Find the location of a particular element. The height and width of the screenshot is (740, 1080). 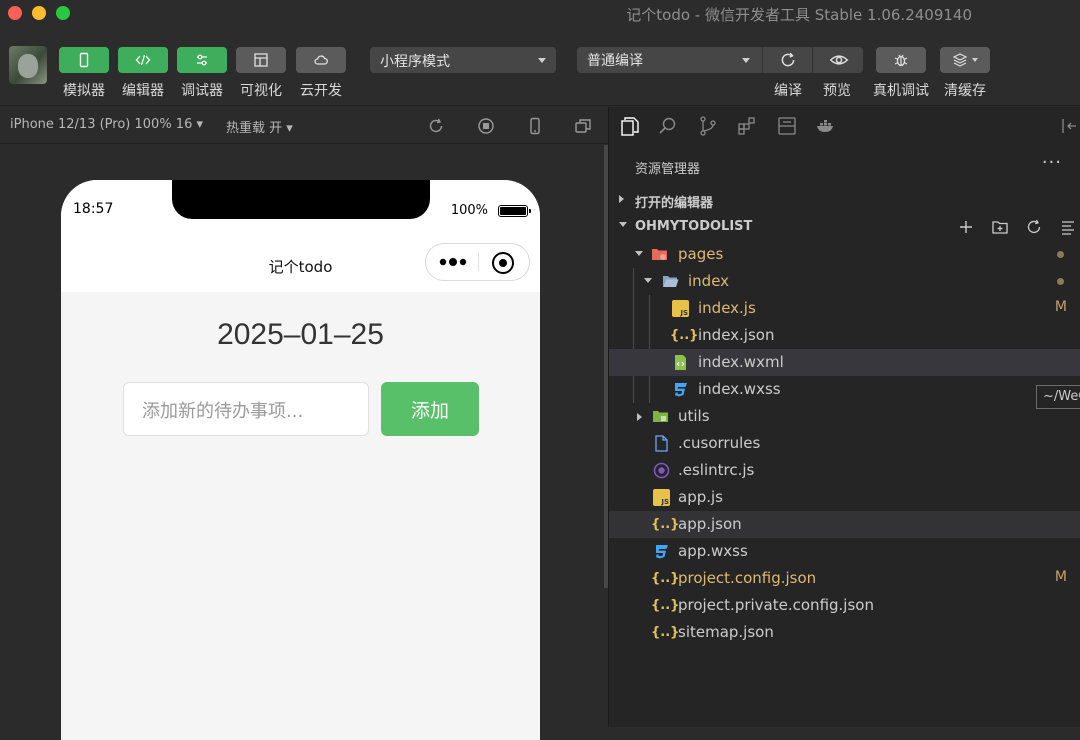

storage-icon is located at coordinates (787, 126).